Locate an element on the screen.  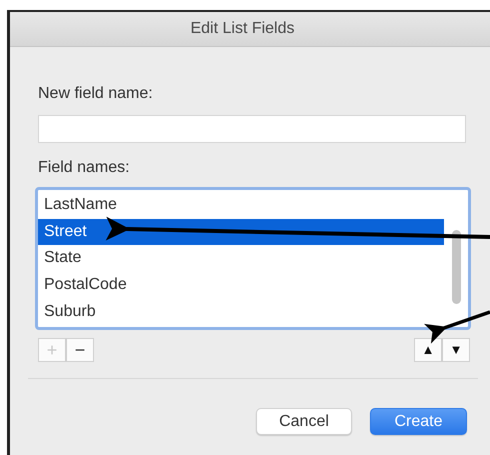
list-label: Field names: is located at coordinates (84, 168).